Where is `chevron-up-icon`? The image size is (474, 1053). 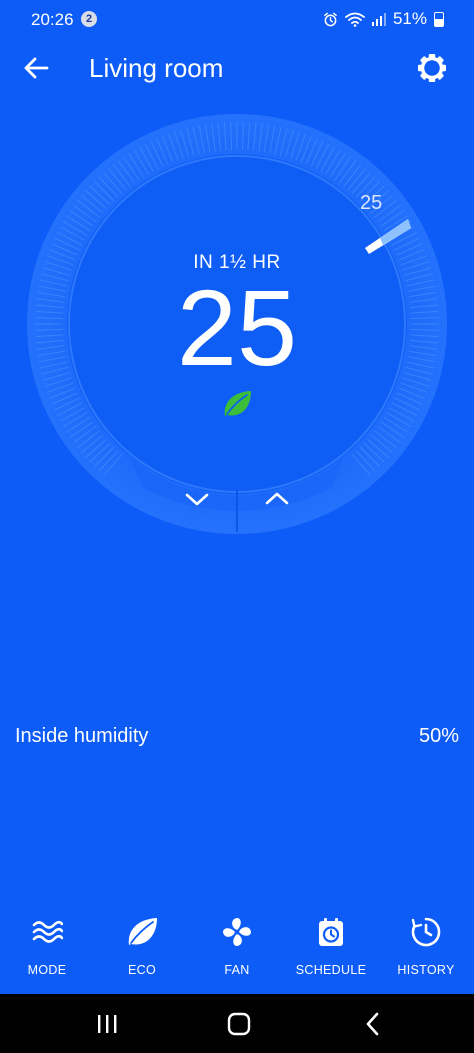
chevron-up-icon is located at coordinates (277, 498).